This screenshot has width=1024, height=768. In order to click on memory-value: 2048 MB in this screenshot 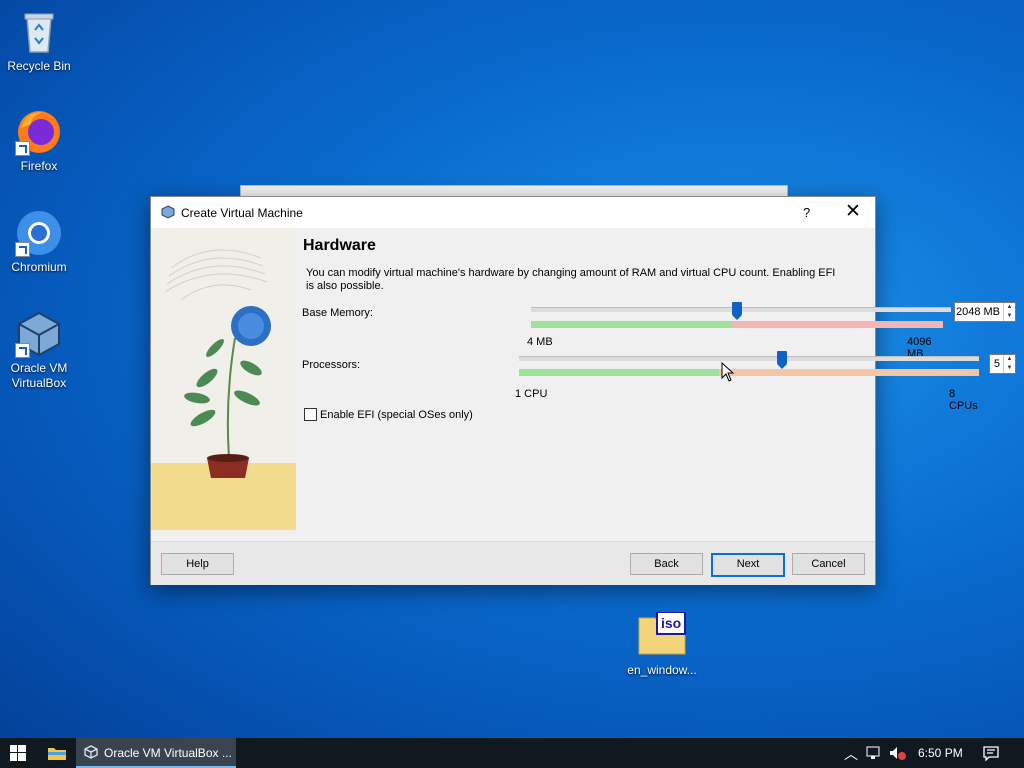, I will do `click(979, 312)`.